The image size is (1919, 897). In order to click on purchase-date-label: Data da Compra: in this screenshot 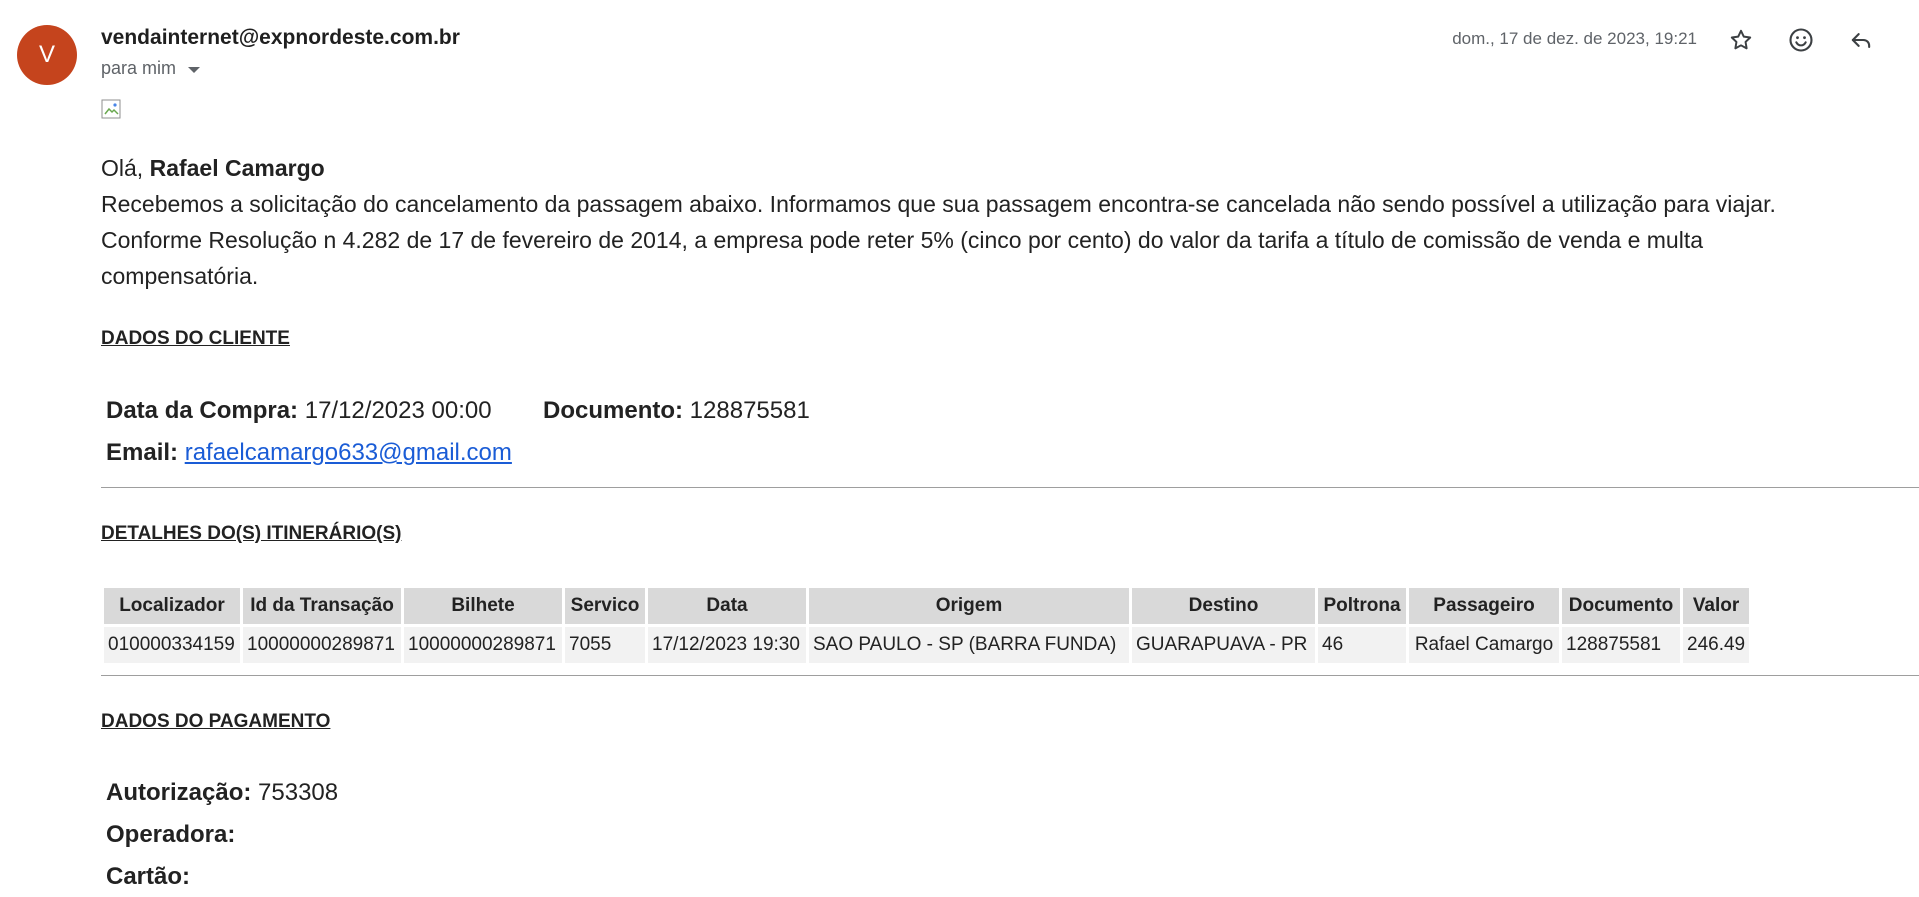, I will do `click(202, 410)`.